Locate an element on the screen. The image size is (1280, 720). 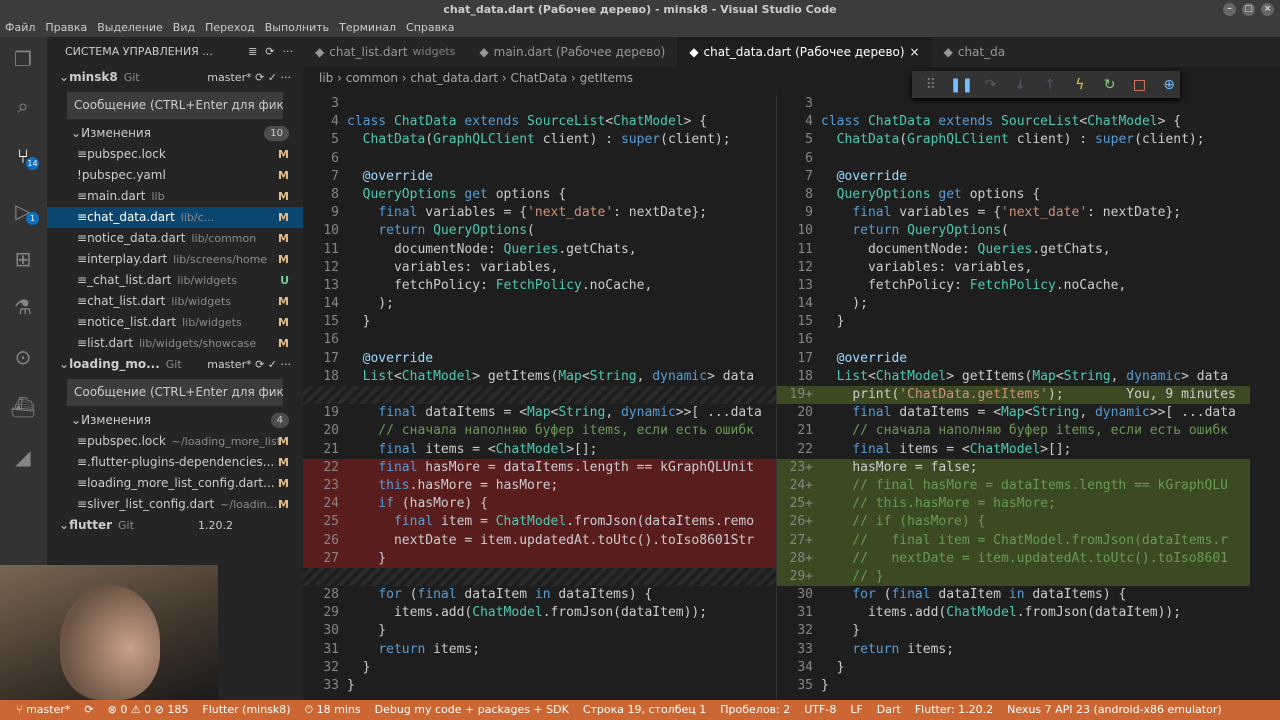
refresh-icon: ⟳ is located at coordinates (269, 52).